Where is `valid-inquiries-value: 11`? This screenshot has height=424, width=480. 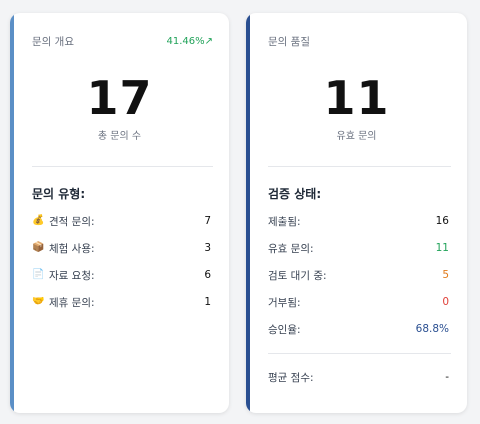
valid-inquiries-value: 11 is located at coordinates (356, 98).